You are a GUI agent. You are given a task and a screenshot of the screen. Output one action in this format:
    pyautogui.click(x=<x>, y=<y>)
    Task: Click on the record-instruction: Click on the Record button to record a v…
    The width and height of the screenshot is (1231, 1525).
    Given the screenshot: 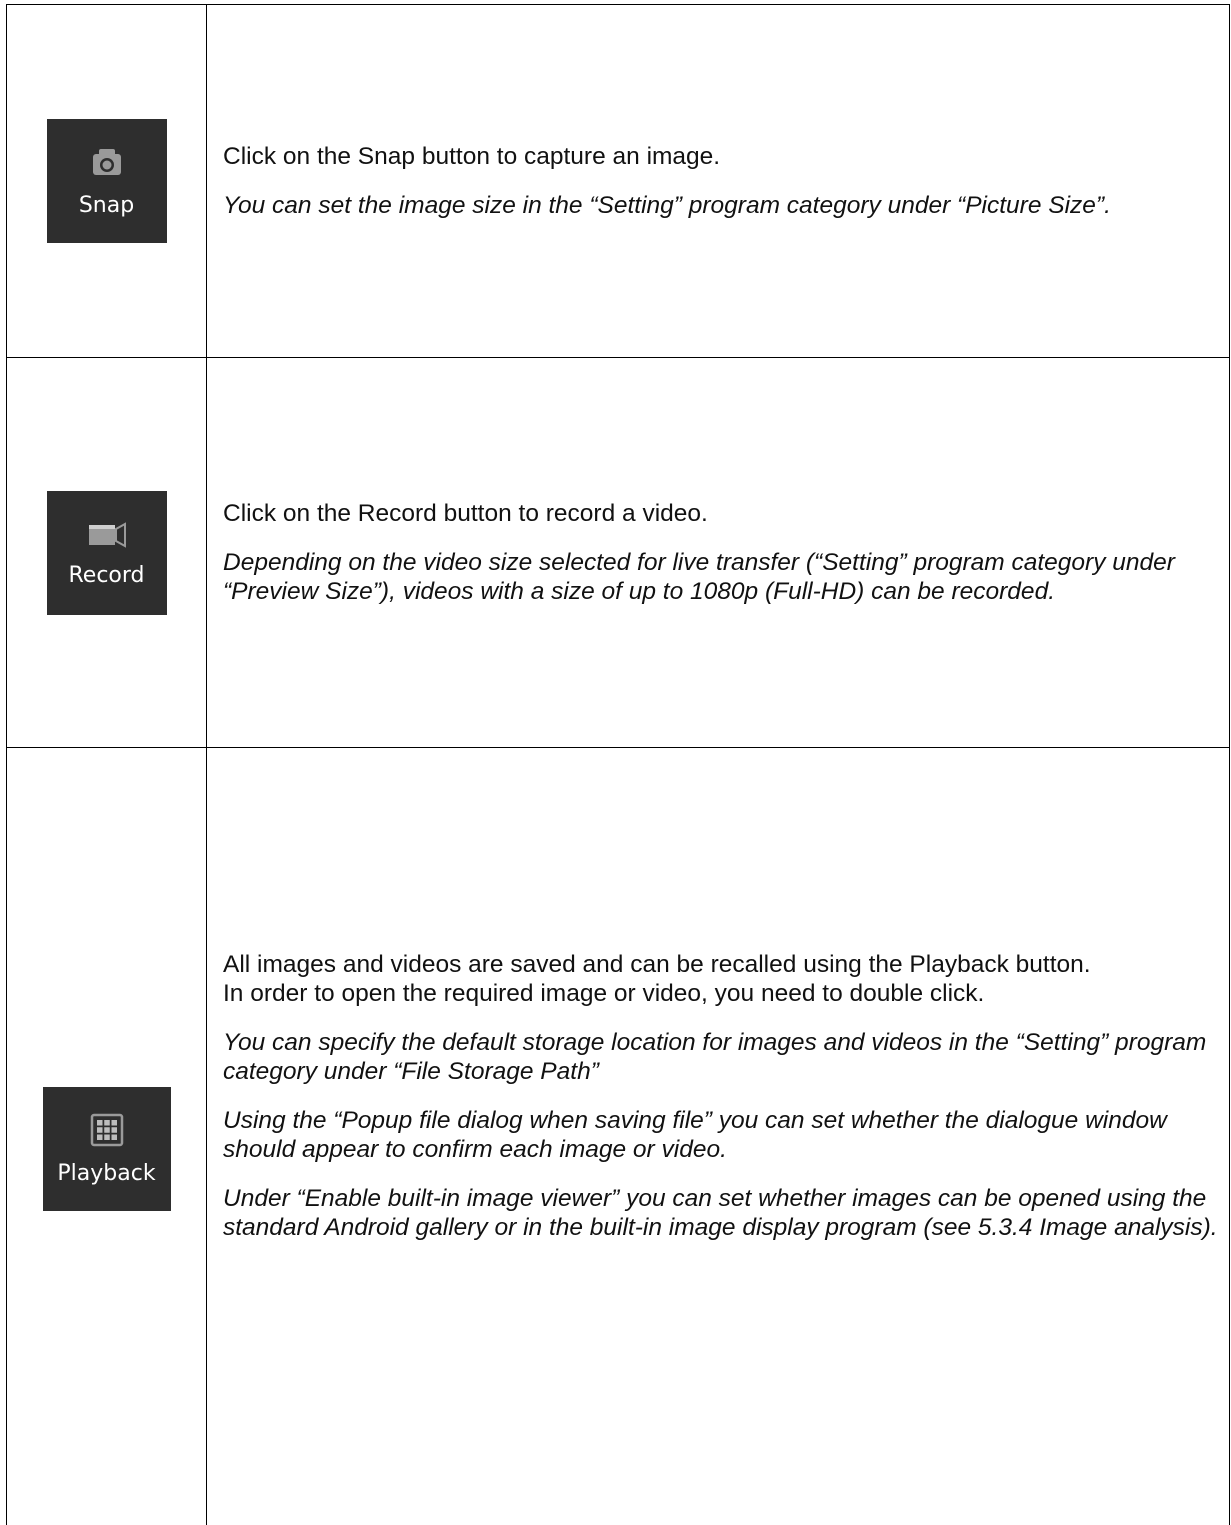 What is the action you would take?
    pyautogui.click(x=465, y=513)
    